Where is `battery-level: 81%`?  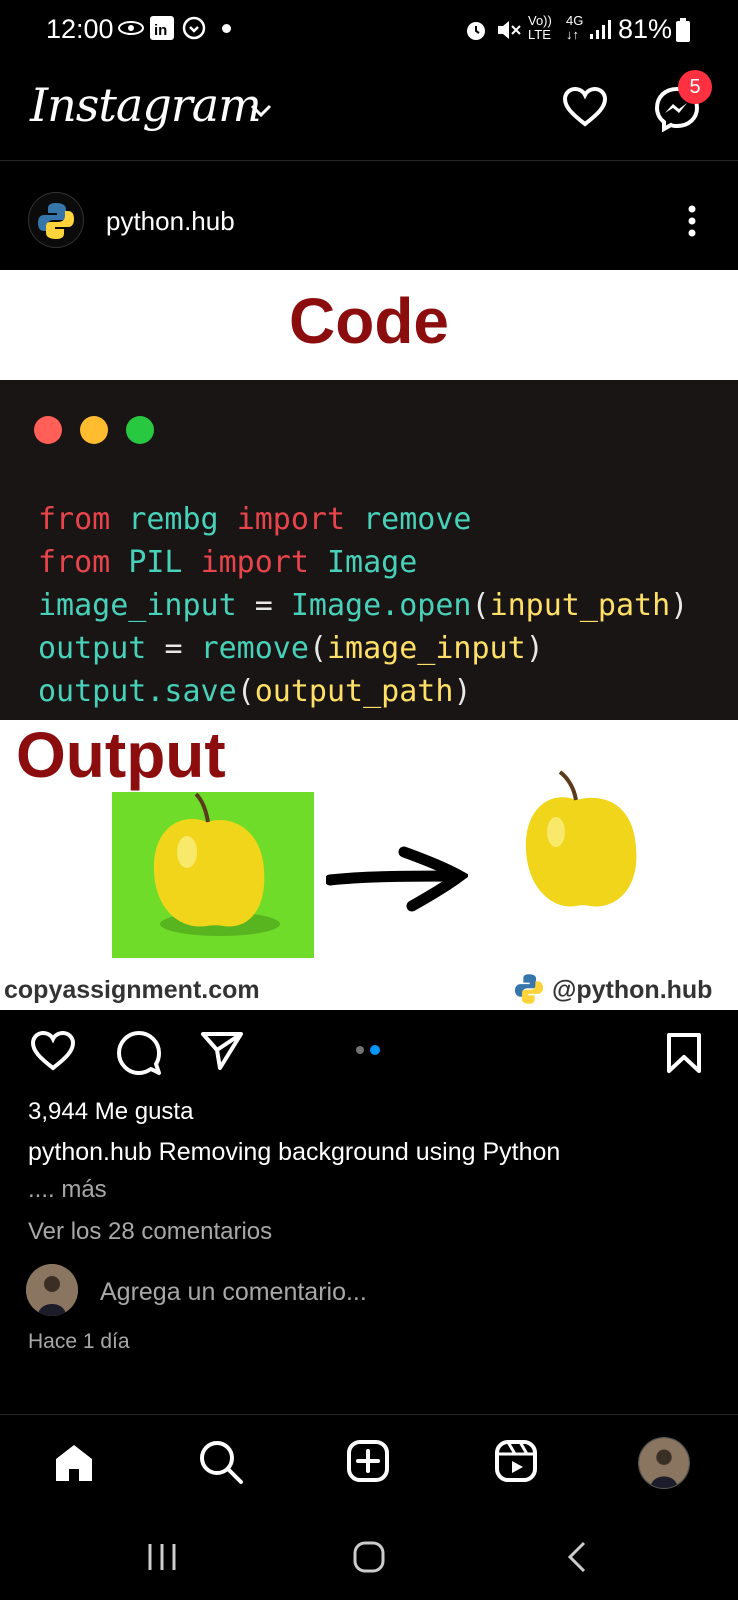 battery-level: 81% is located at coordinates (645, 29).